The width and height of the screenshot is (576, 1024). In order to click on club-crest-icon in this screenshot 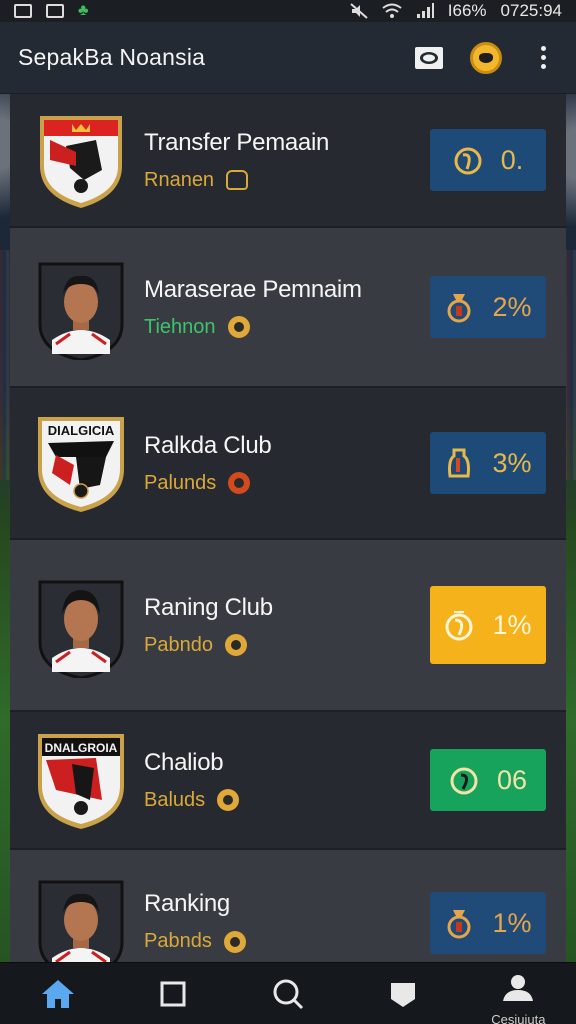, I will do `click(81, 162)`.